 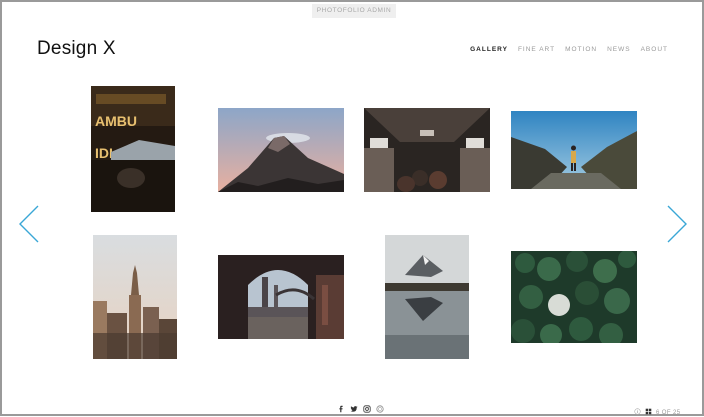 What do you see at coordinates (581, 49) in the screenshot?
I see `nav-item-motion: MOTION` at bounding box center [581, 49].